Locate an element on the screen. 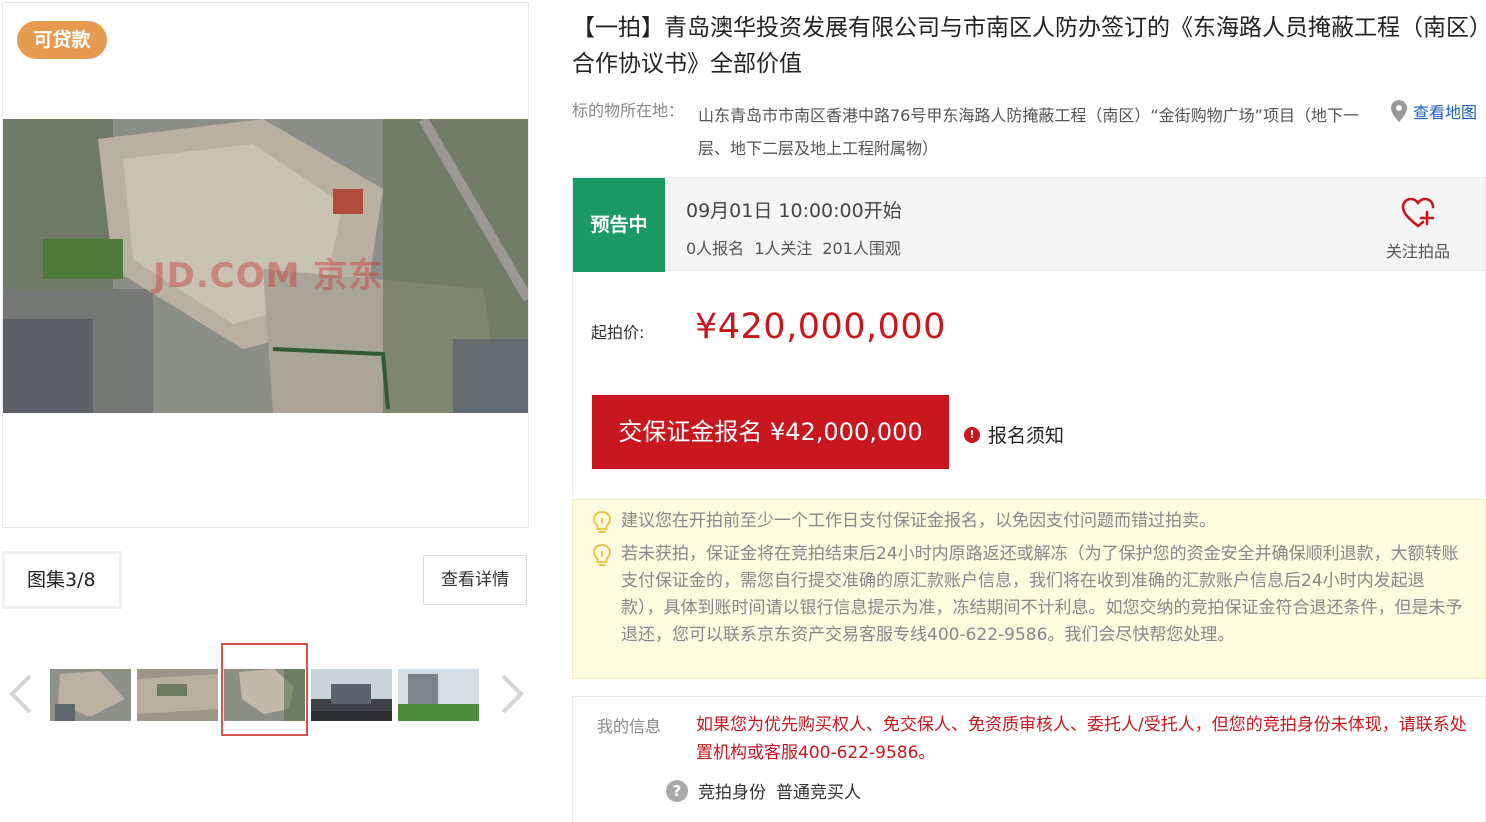  viewer-count: 201人围观 is located at coordinates (861, 248).